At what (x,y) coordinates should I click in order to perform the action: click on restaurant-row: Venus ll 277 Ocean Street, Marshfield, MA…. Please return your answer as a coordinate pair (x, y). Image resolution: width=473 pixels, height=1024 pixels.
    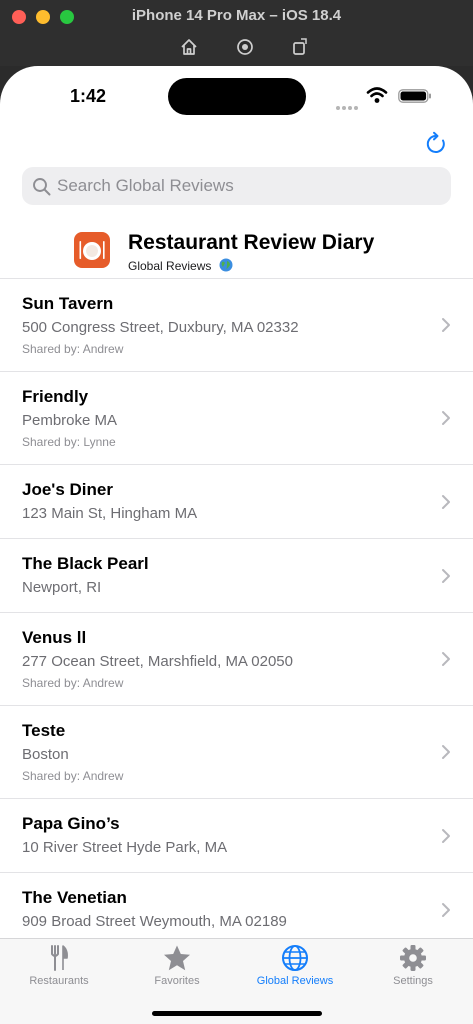
    Looking at the image, I should click on (236, 658).